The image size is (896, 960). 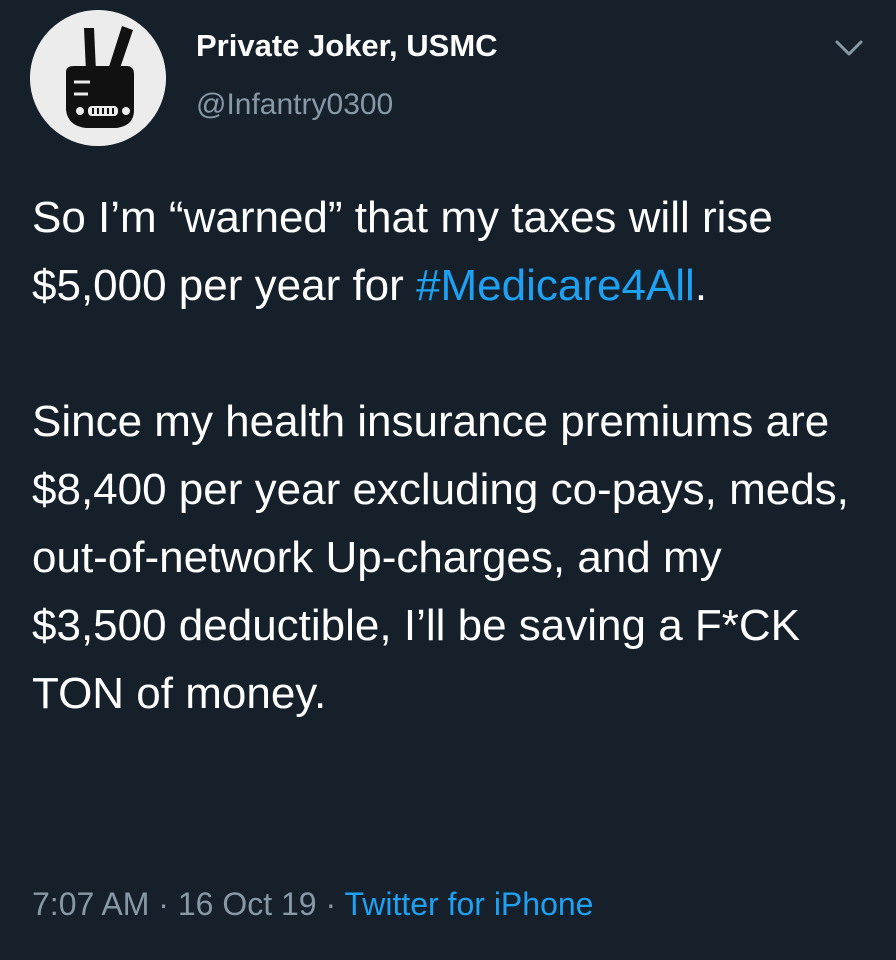 What do you see at coordinates (347, 46) in the screenshot?
I see `display-name: Private Joker, USMC` at bounding box center [347, 46].